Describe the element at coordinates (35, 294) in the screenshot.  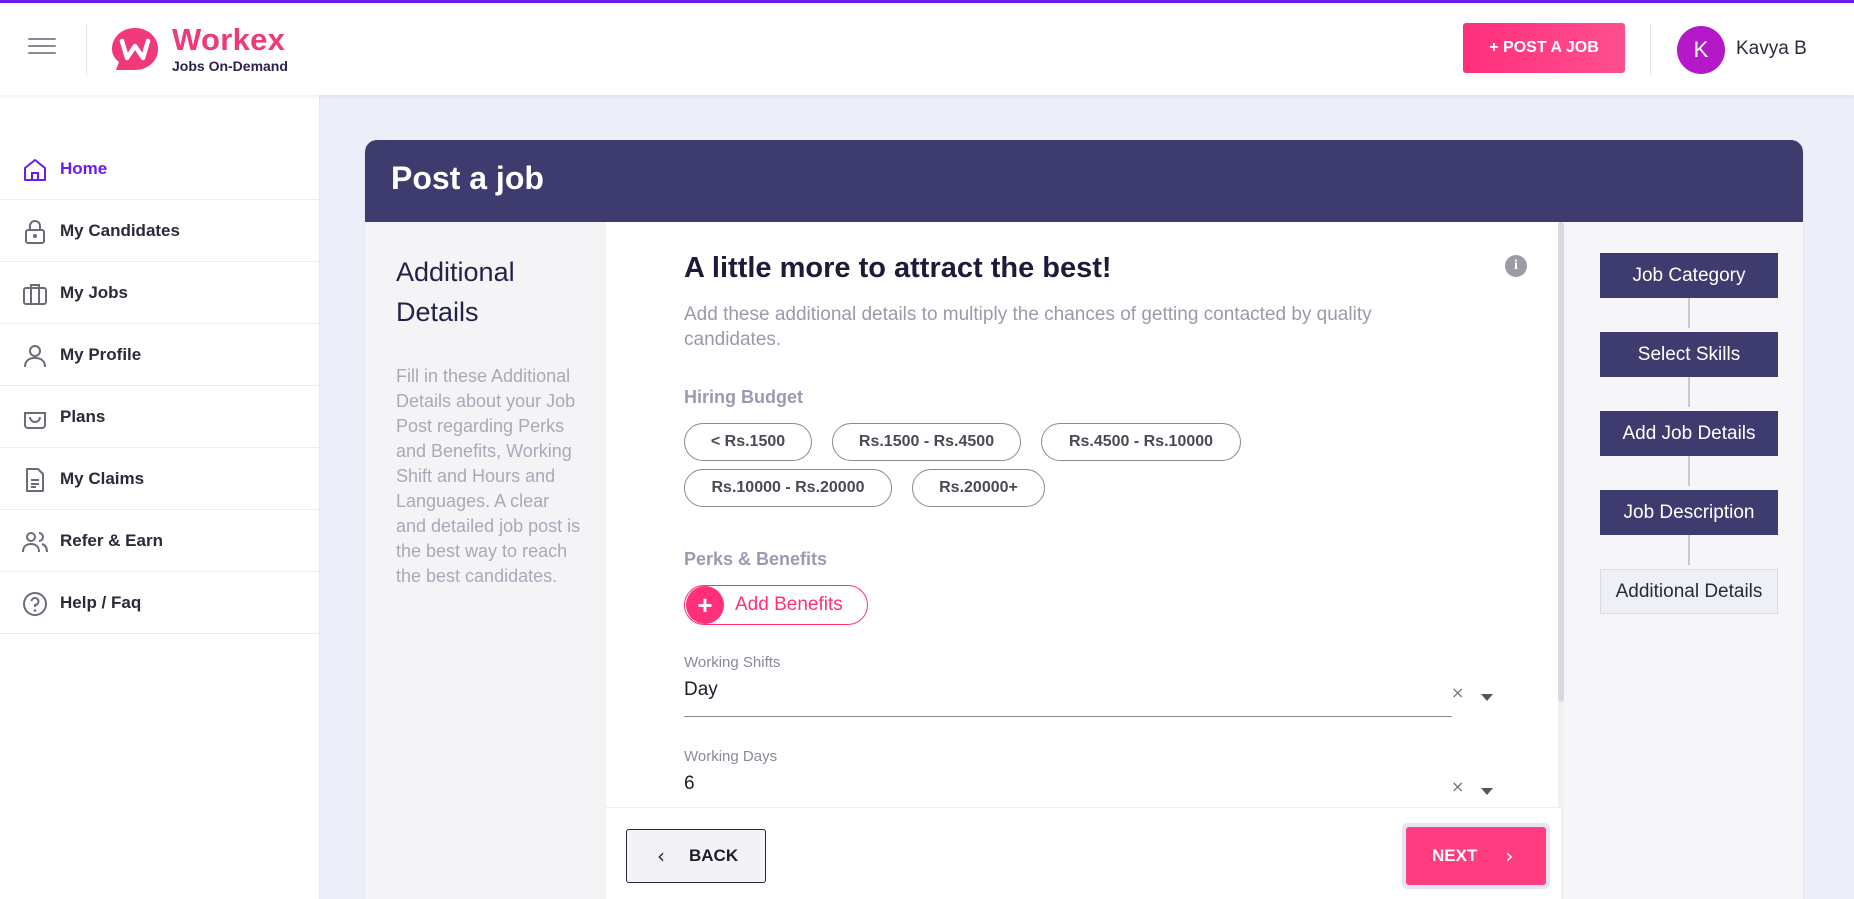
I see `briefcase-icon` at that location.